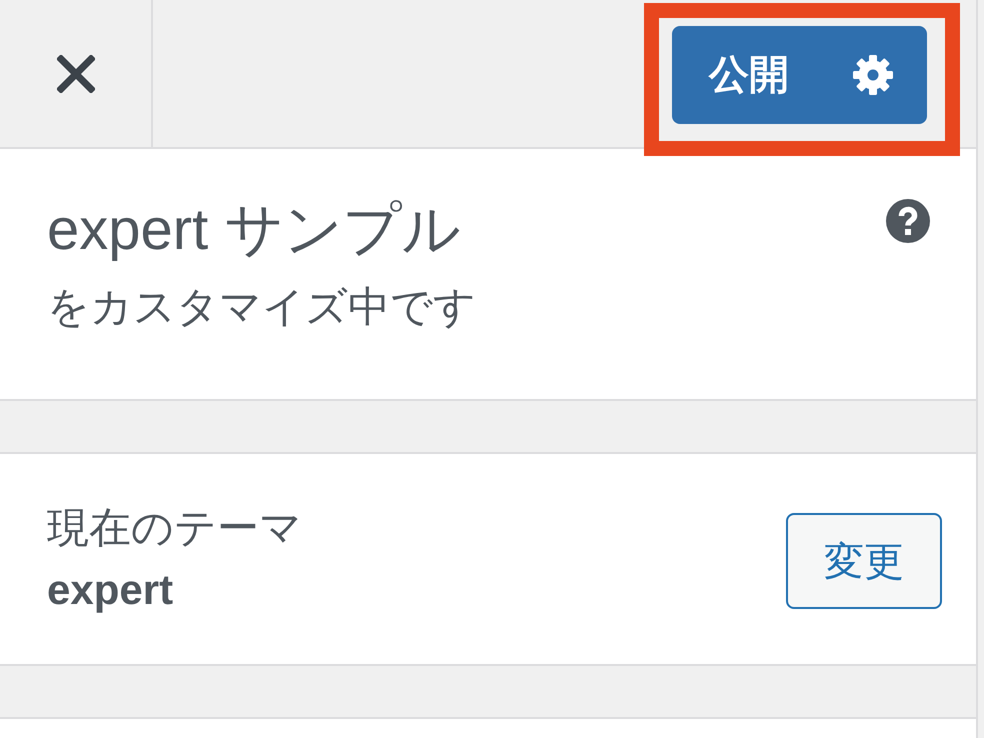 The width and height of the screenshot is (984, 738). I want to click on close-icon, so click(75, 73).